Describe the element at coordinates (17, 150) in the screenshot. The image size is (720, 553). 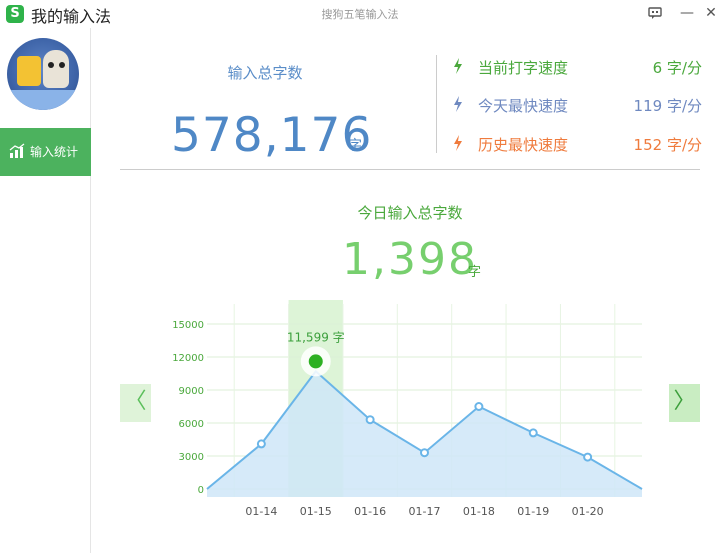
I see `bar-chart-icon` at that location.